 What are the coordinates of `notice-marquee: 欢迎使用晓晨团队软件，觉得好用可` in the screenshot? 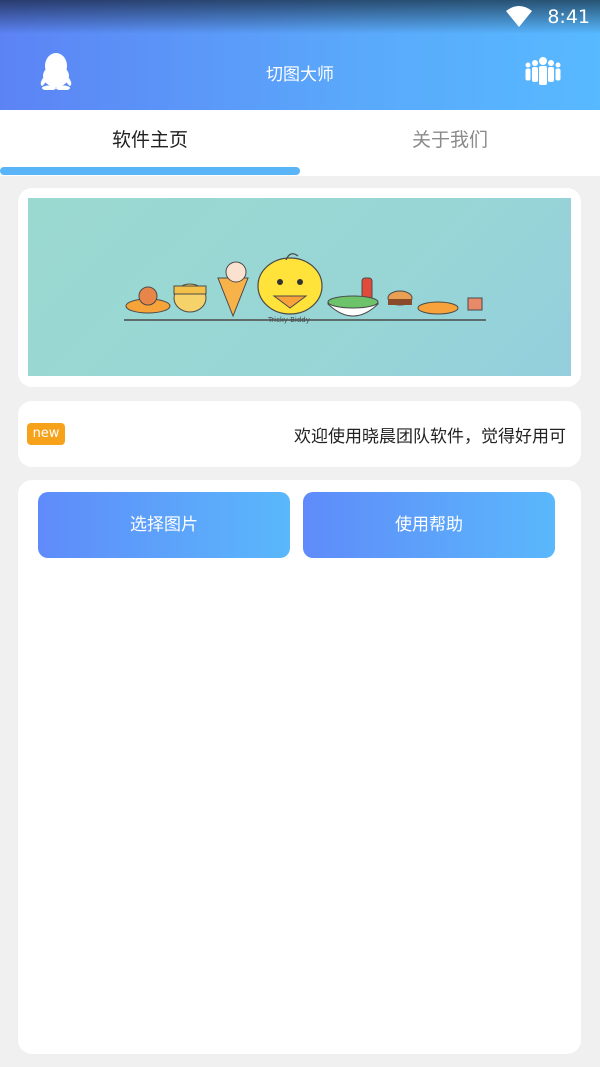 It's located at (430, 437).